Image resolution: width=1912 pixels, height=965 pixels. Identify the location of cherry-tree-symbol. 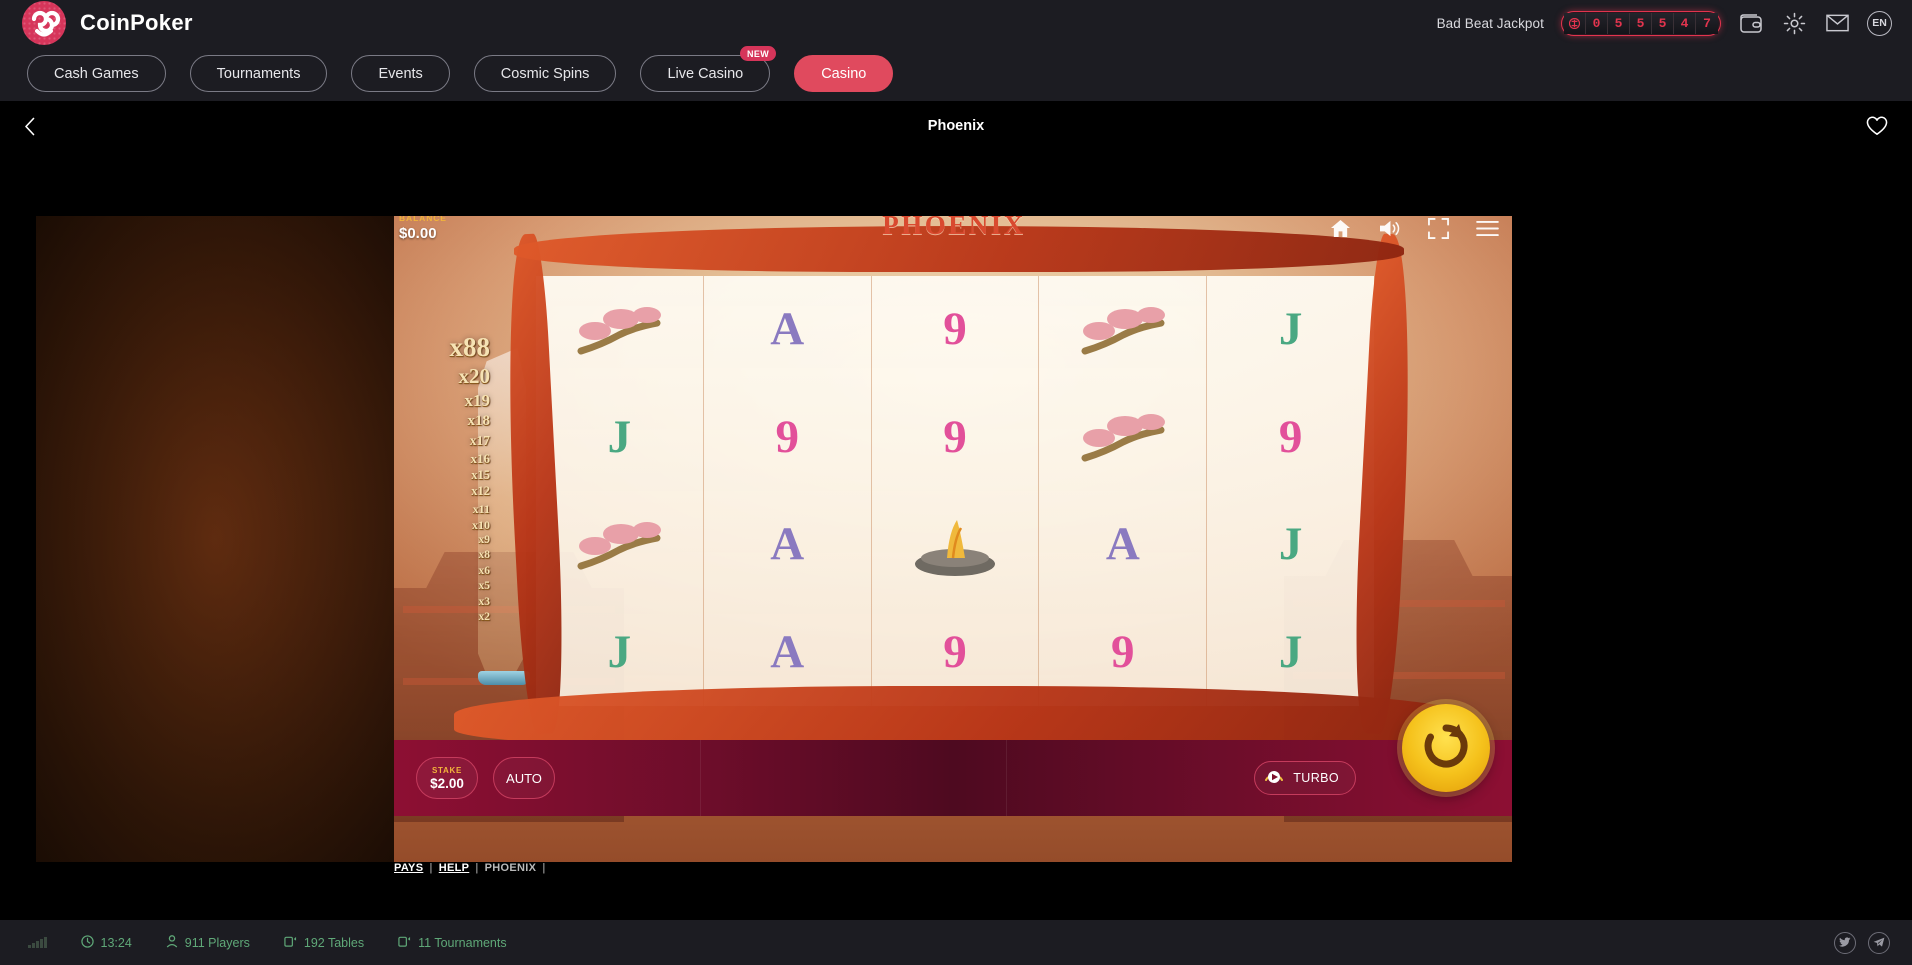
(619, 330).